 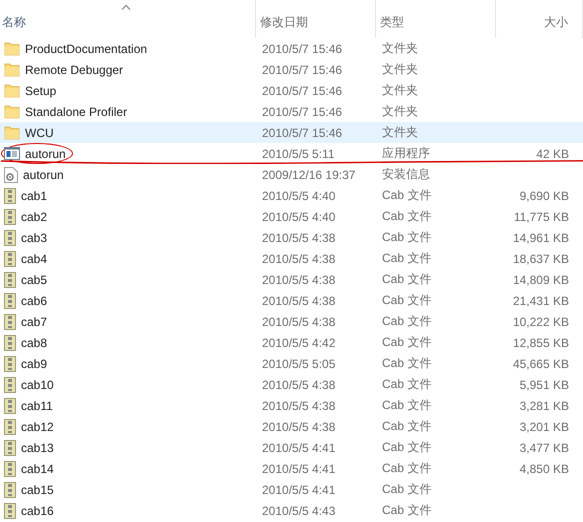 I want to click on file-name: cab16, so click(x=37, y=511).